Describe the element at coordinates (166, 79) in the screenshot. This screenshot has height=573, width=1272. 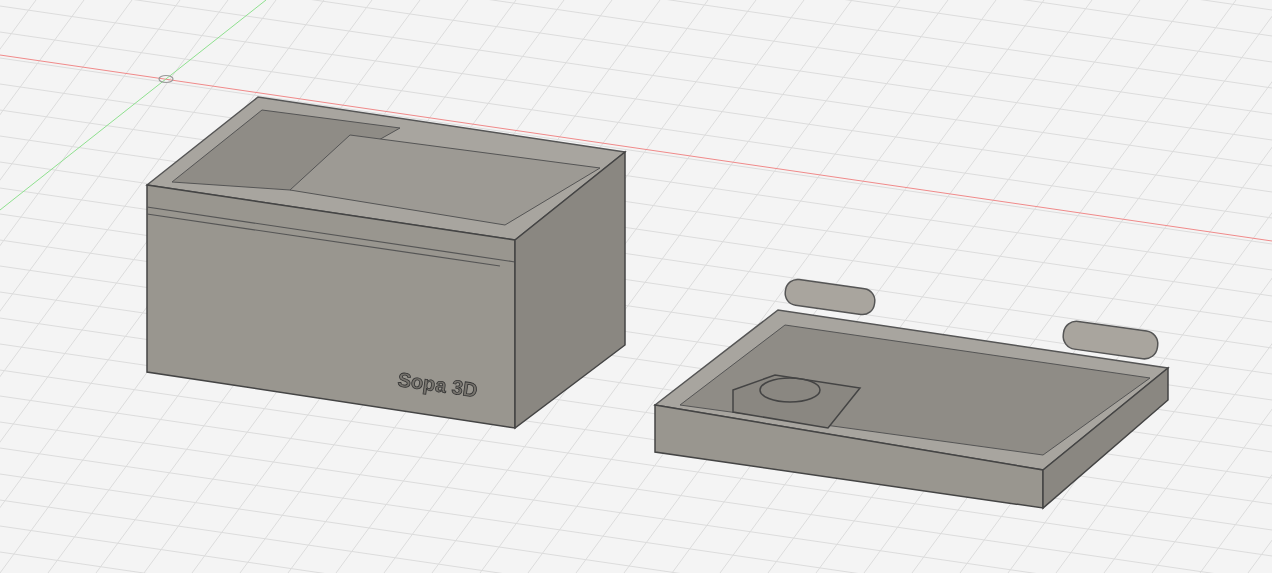
I see `origin-icon` at that location.